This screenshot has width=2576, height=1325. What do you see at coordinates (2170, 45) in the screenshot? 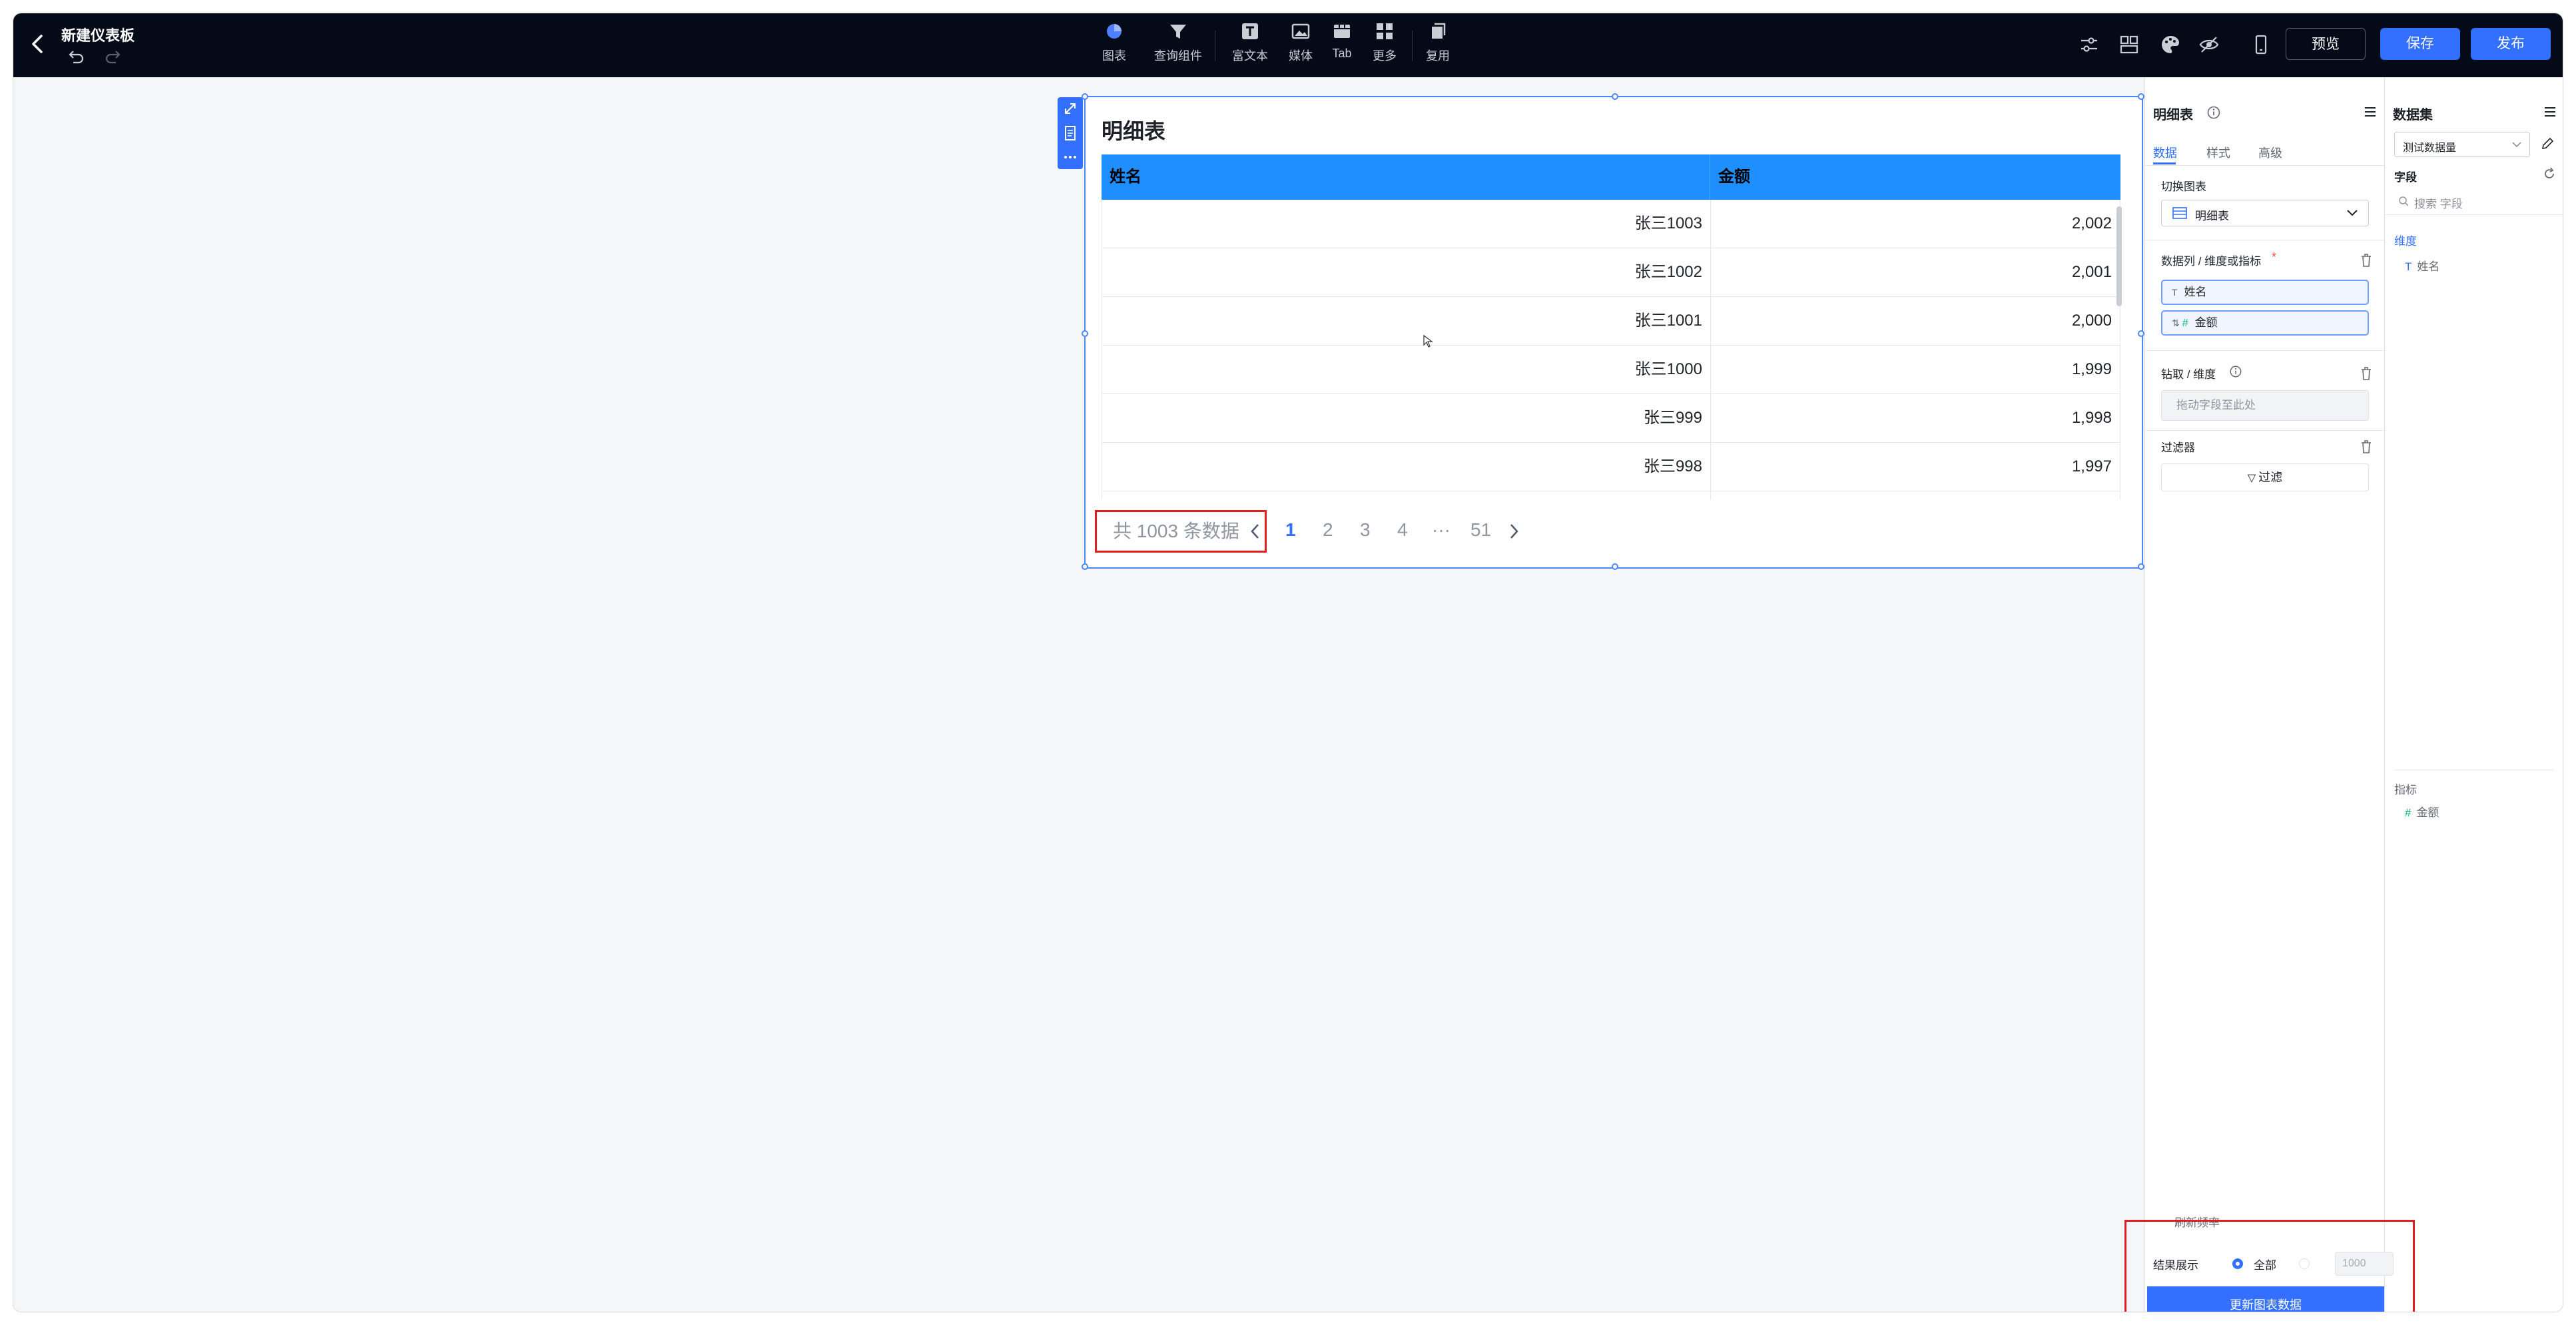
I see `theme-palette-icon` at bounding box center [2170, 45].